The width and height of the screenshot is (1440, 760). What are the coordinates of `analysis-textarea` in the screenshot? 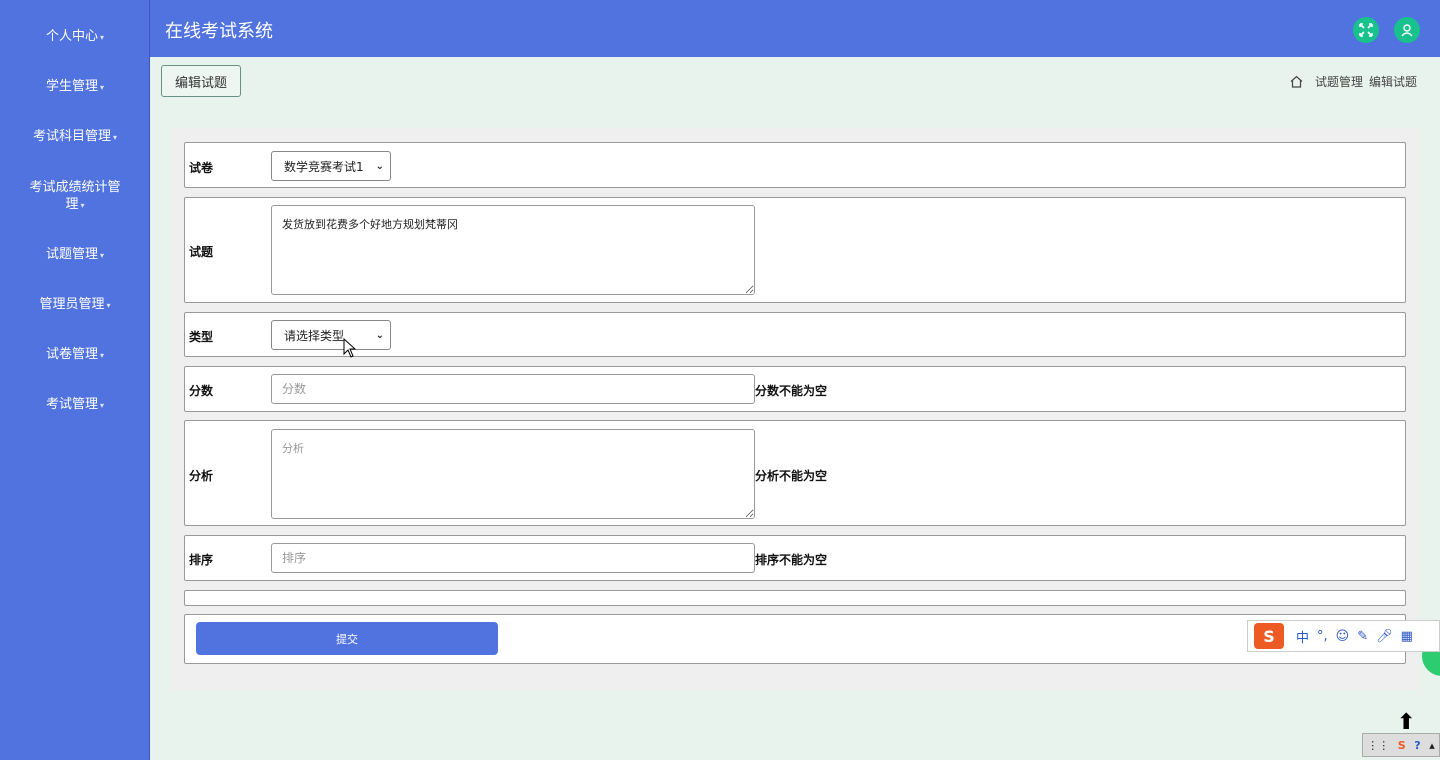 It's located at (513, 474).